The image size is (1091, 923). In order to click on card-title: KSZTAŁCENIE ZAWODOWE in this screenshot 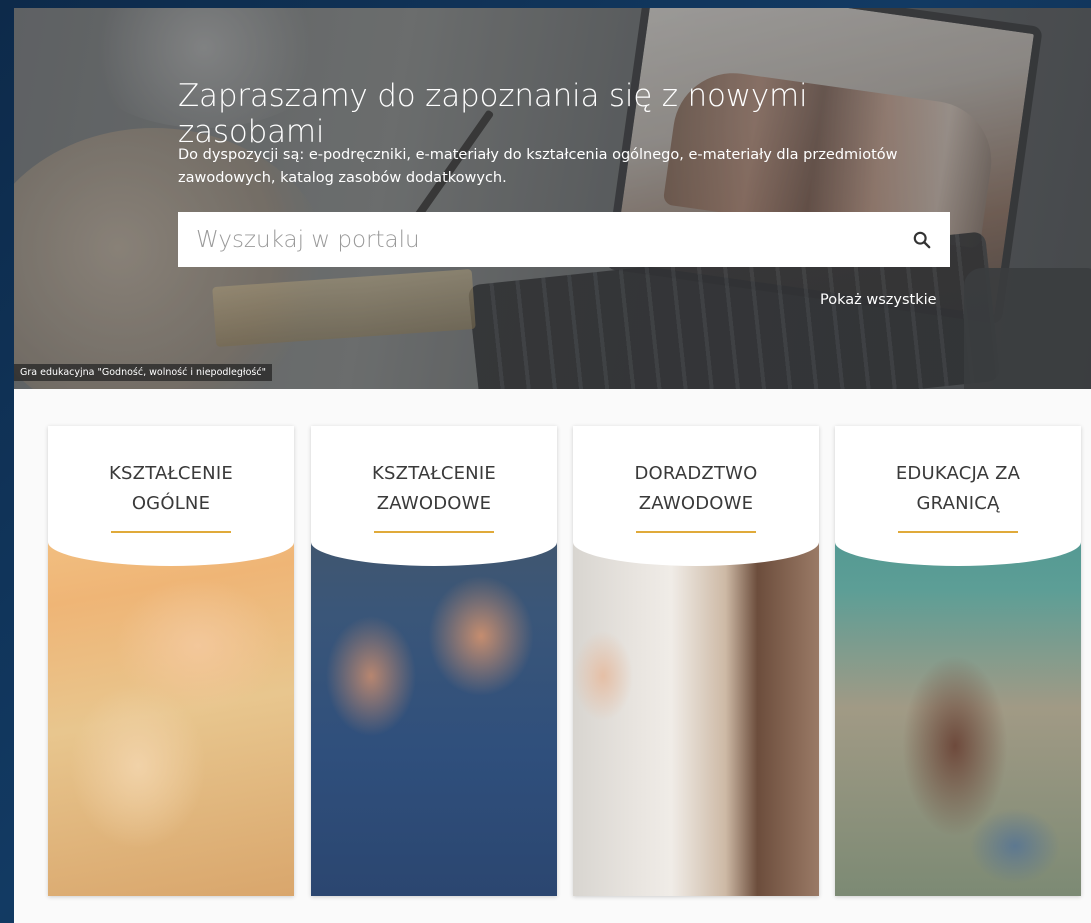, I will do `click(434, 488)`.